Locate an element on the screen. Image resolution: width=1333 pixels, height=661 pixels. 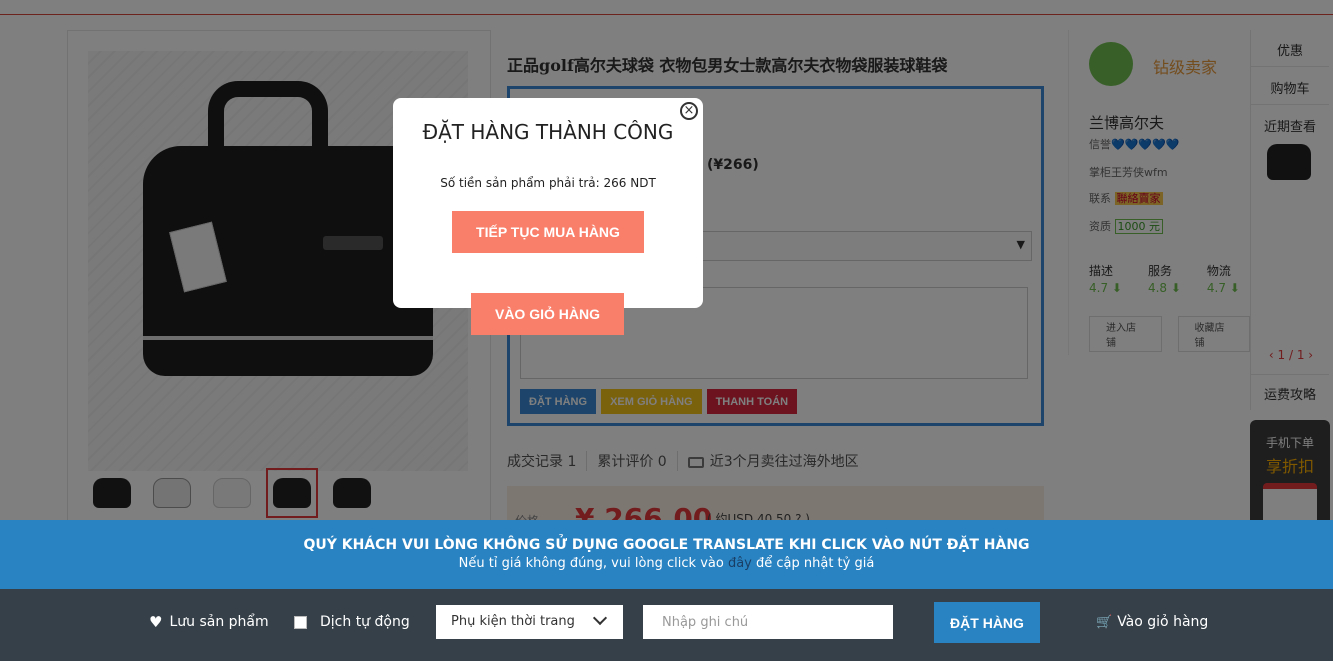
close-icon: × is located at coordinates (689, 111).